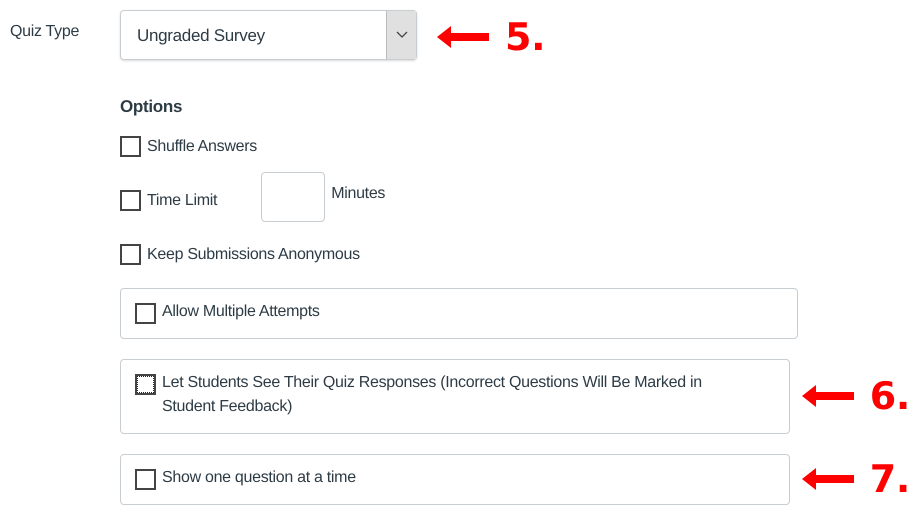 This screenshot has height=519, width=916. I want to click on unit-label: Minutes, so click(358, 194).